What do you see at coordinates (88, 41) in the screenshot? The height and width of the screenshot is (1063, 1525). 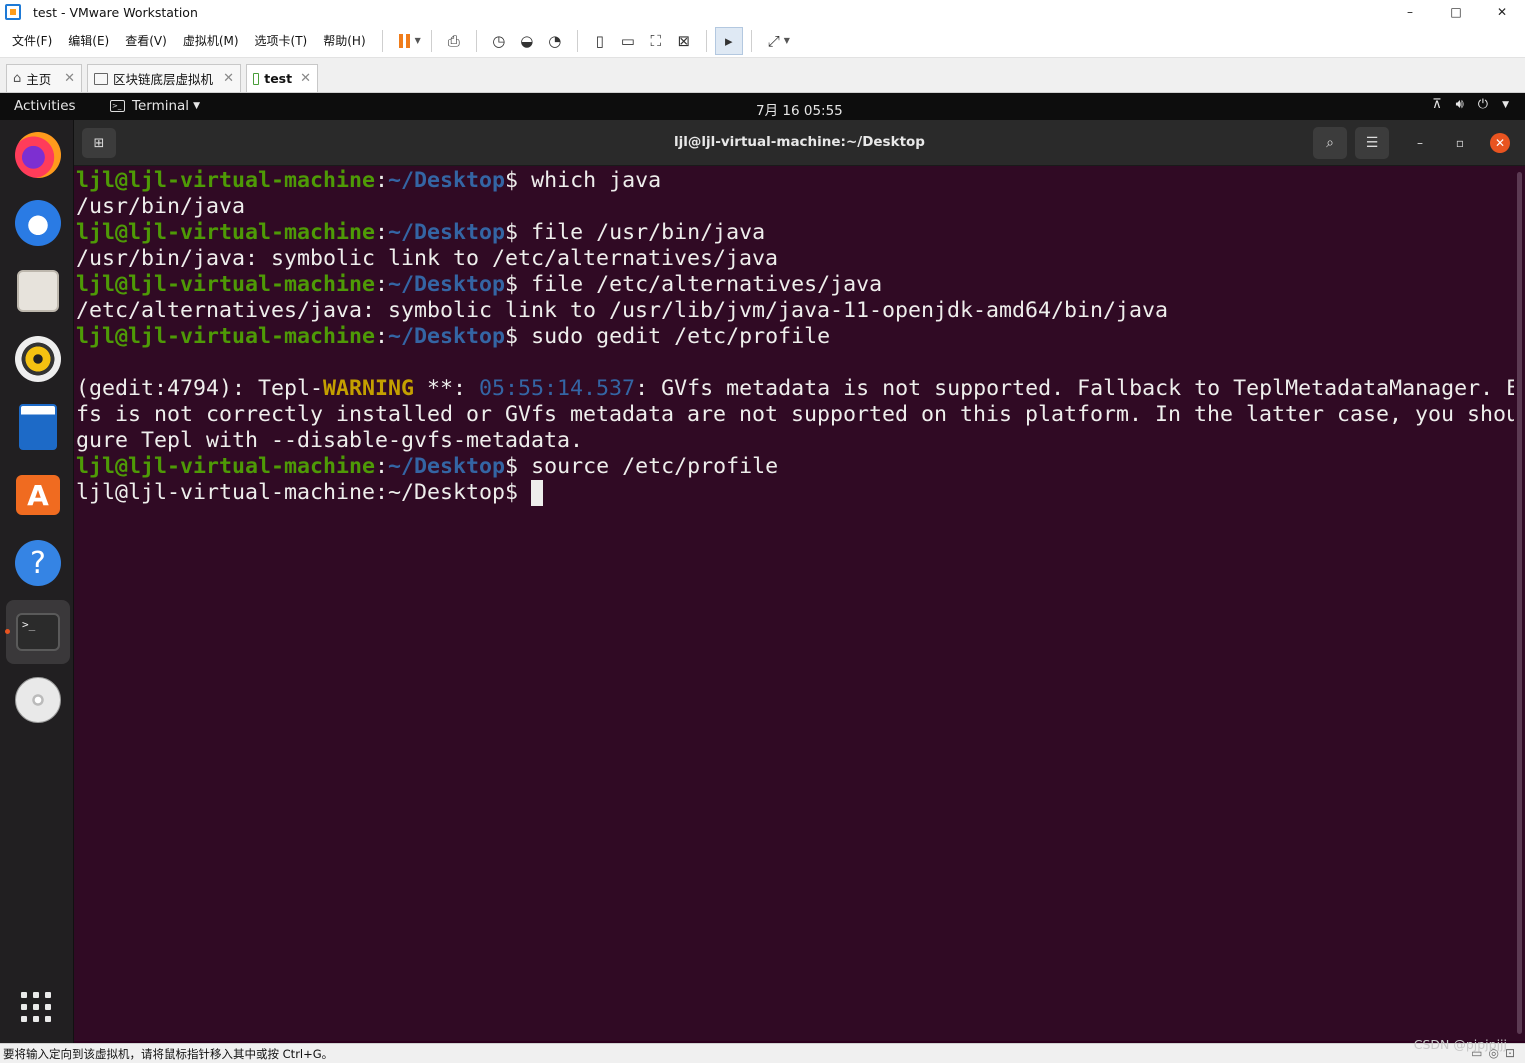 I see `menu-edit: 编辑(E)` at bounding box center [88, 41].